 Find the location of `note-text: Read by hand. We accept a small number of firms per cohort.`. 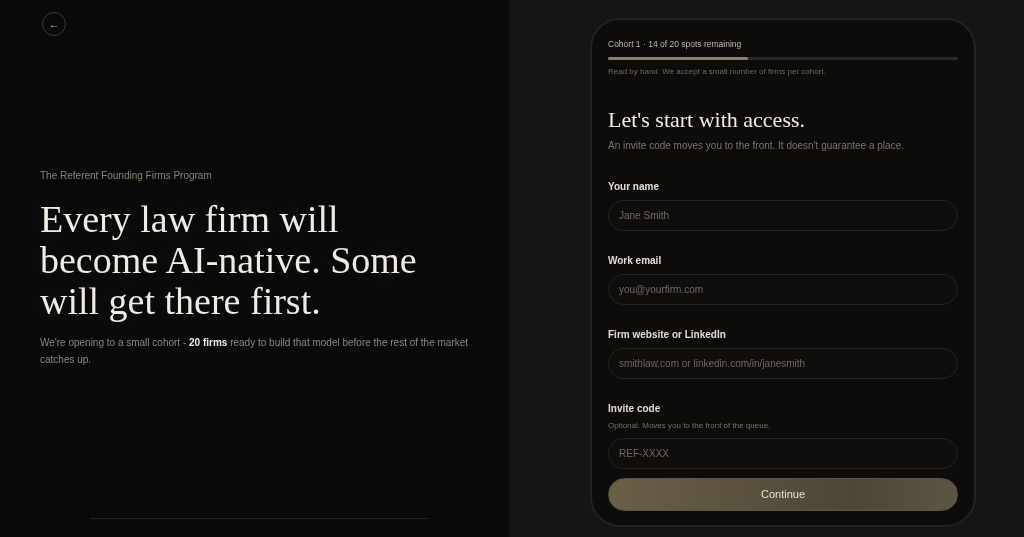

note-text: Read by hand. We accept a small number of firms per cohort. is located at coordinates (717, 71).